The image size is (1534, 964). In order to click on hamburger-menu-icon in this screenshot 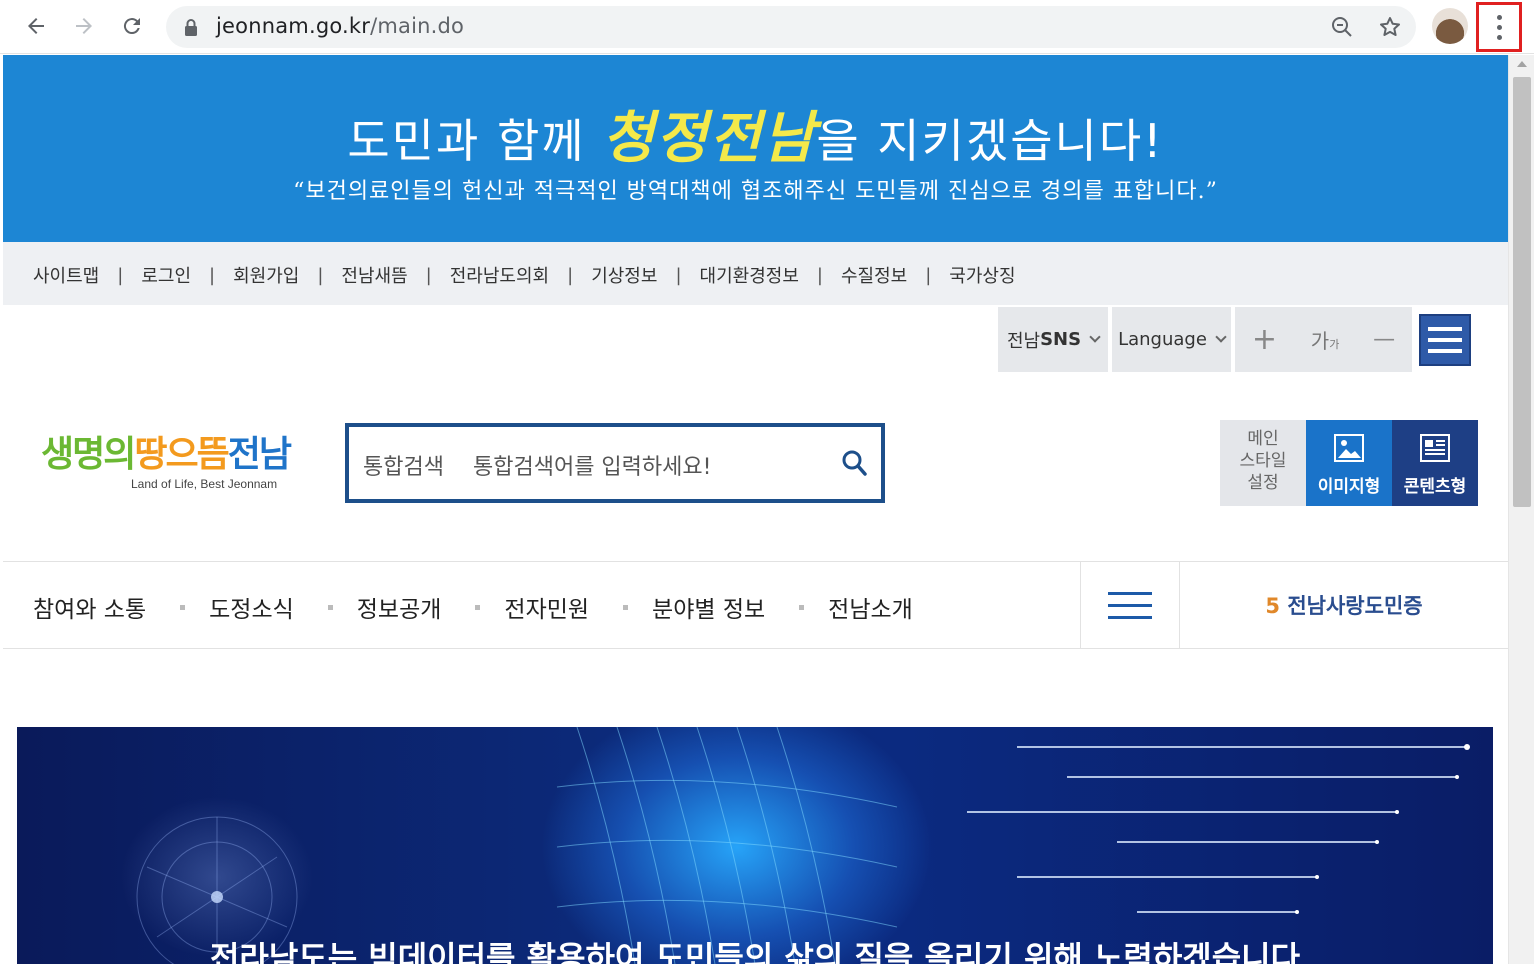, I will do `click(1445, 340)`.